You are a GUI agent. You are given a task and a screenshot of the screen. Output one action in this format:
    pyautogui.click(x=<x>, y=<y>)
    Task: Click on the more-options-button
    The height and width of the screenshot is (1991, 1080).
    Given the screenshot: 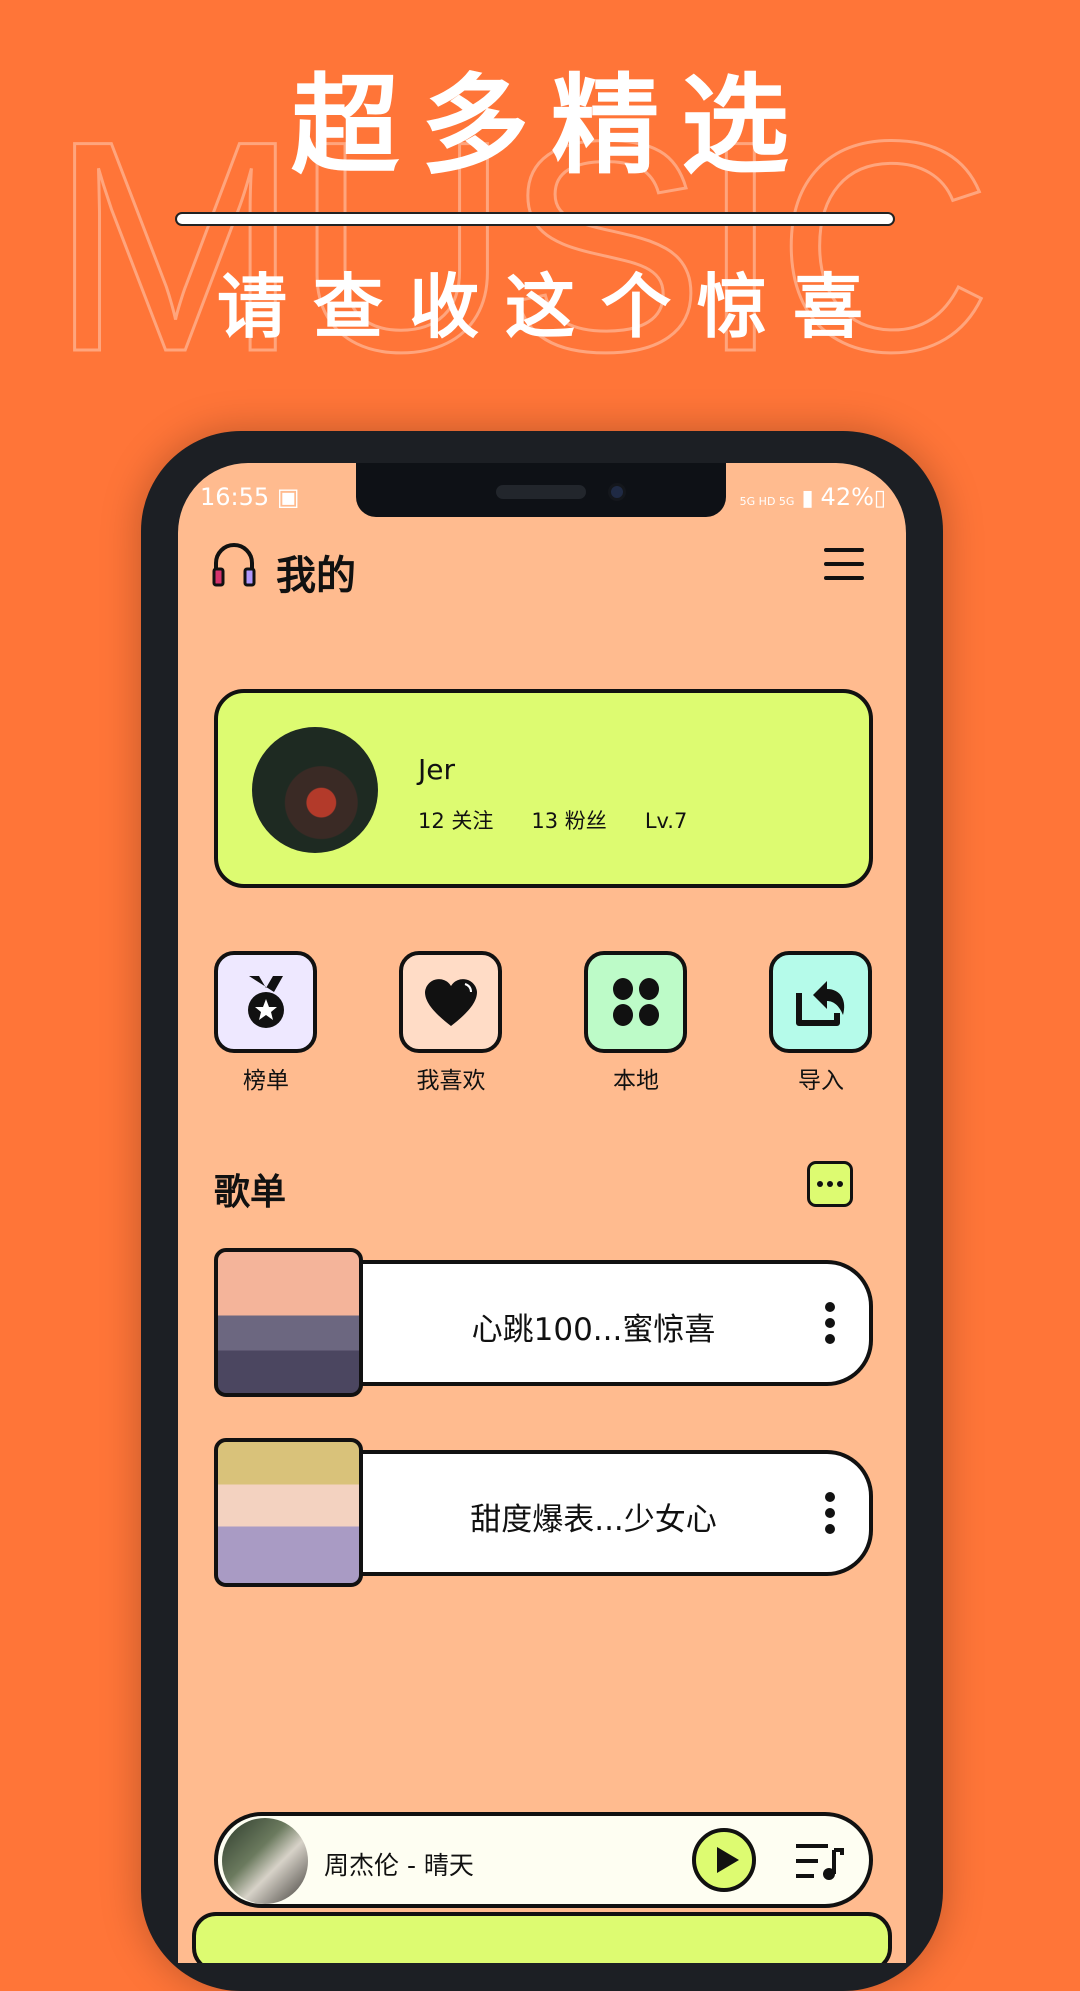 What is the action you would take?
    pyautogui.click(x=830, y=1184)
    